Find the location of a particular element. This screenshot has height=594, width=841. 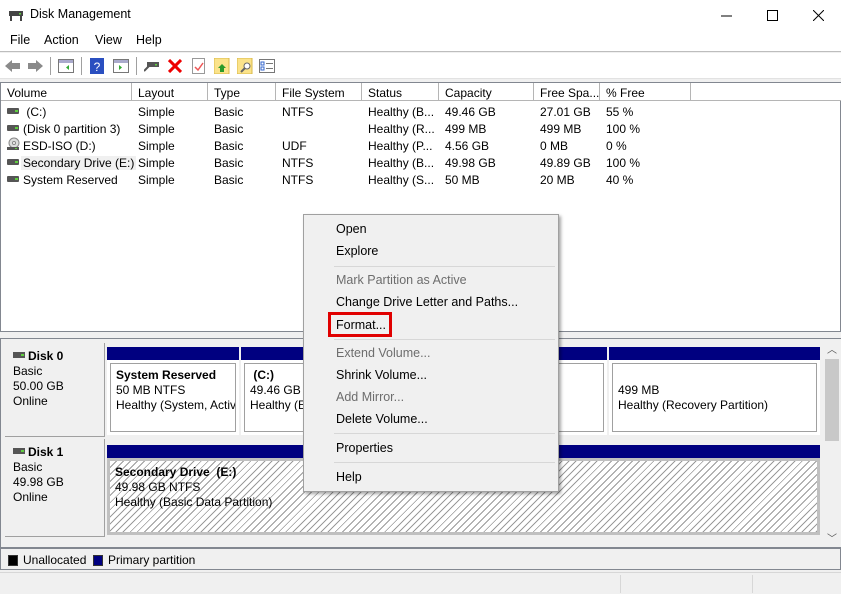

disk-1-label: Disk 1 Basic 49.98 GB Online is located at coordinates (55, 488).